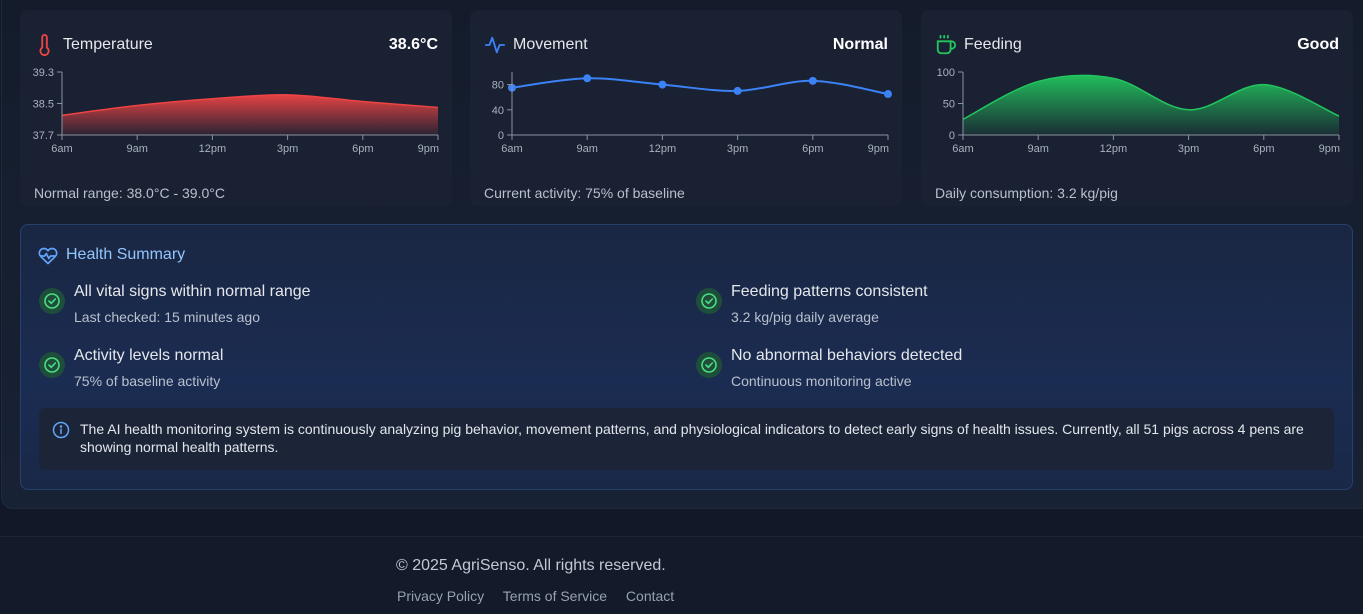 This screenshot has width=1363, height=614. I want to click on heart-pulse-icon, so click(48, 256).